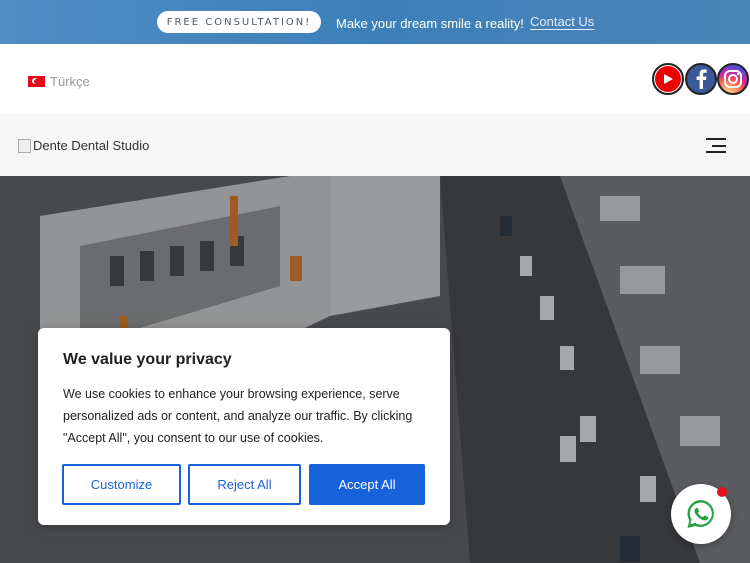  Describe the element at coordinates (700, 514) in the screenshot. I see `whatsapp-icon` at that location.